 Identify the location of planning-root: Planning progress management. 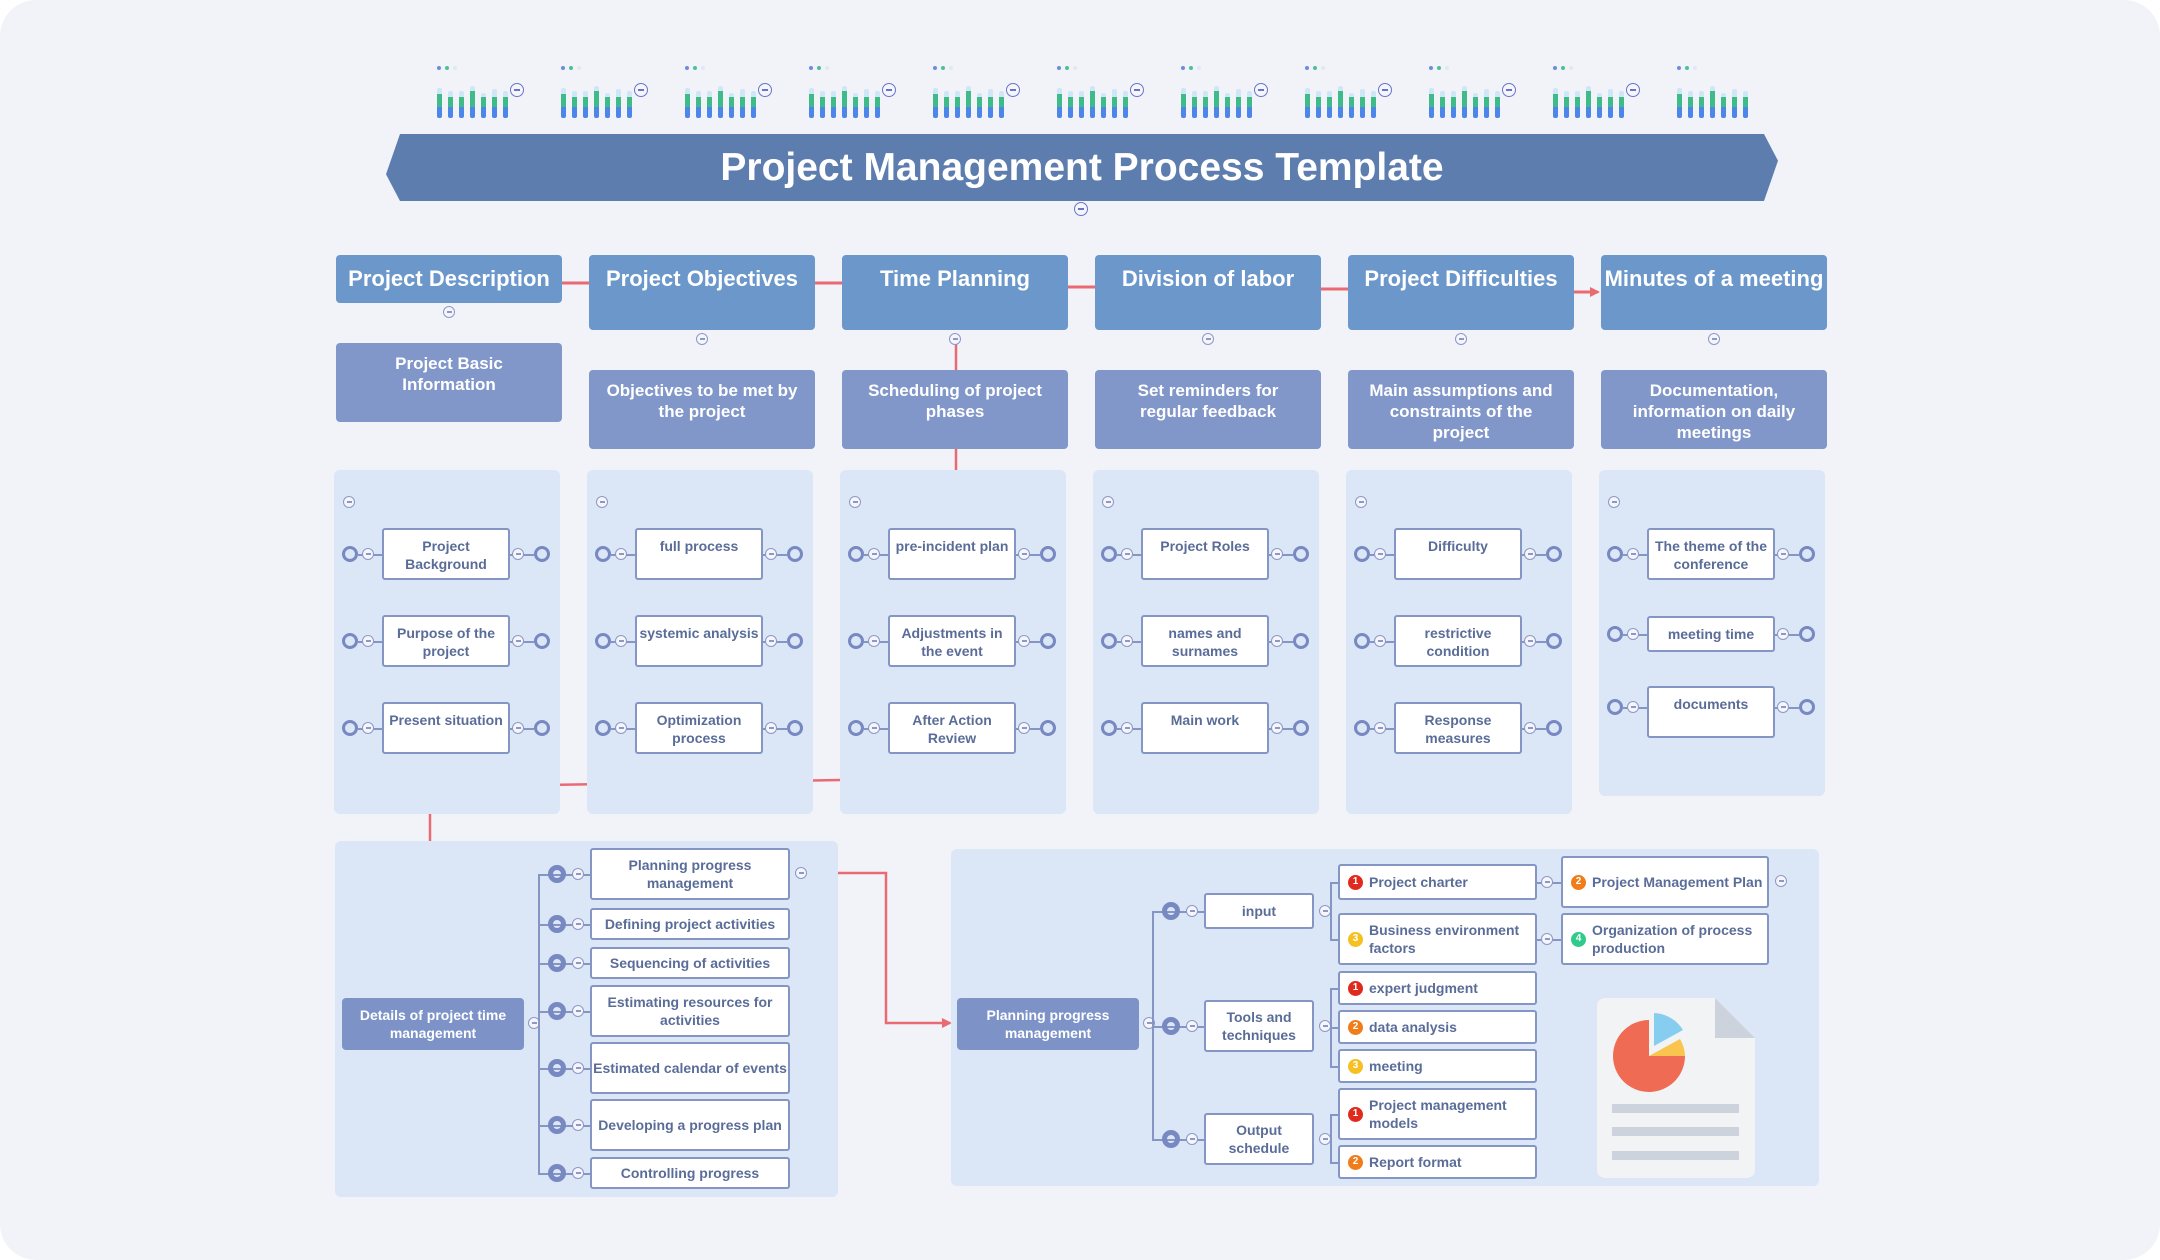
(1048, 1024).